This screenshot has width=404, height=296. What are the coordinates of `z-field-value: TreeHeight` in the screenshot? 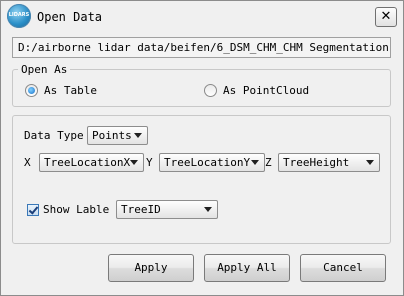 It's located at (316, 162).